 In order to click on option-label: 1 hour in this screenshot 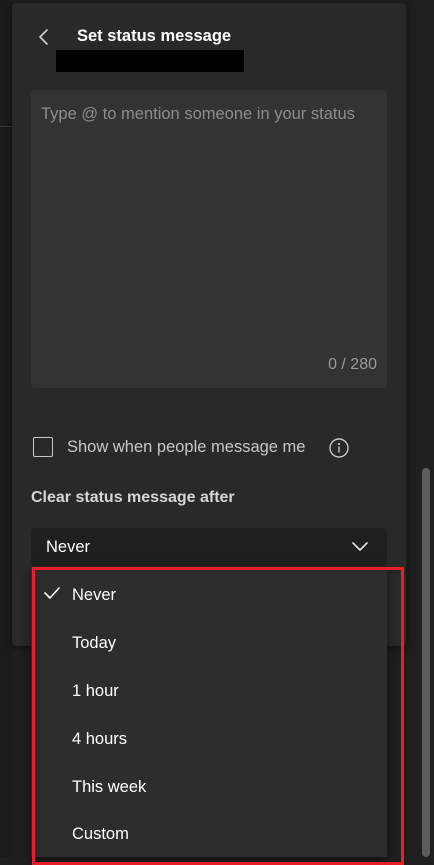, I will do `click(95, 691)`.